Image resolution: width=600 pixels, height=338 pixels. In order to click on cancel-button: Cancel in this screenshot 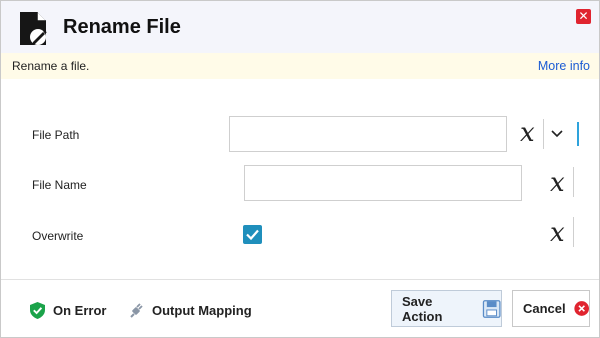, I will do `click(551, 308)`.